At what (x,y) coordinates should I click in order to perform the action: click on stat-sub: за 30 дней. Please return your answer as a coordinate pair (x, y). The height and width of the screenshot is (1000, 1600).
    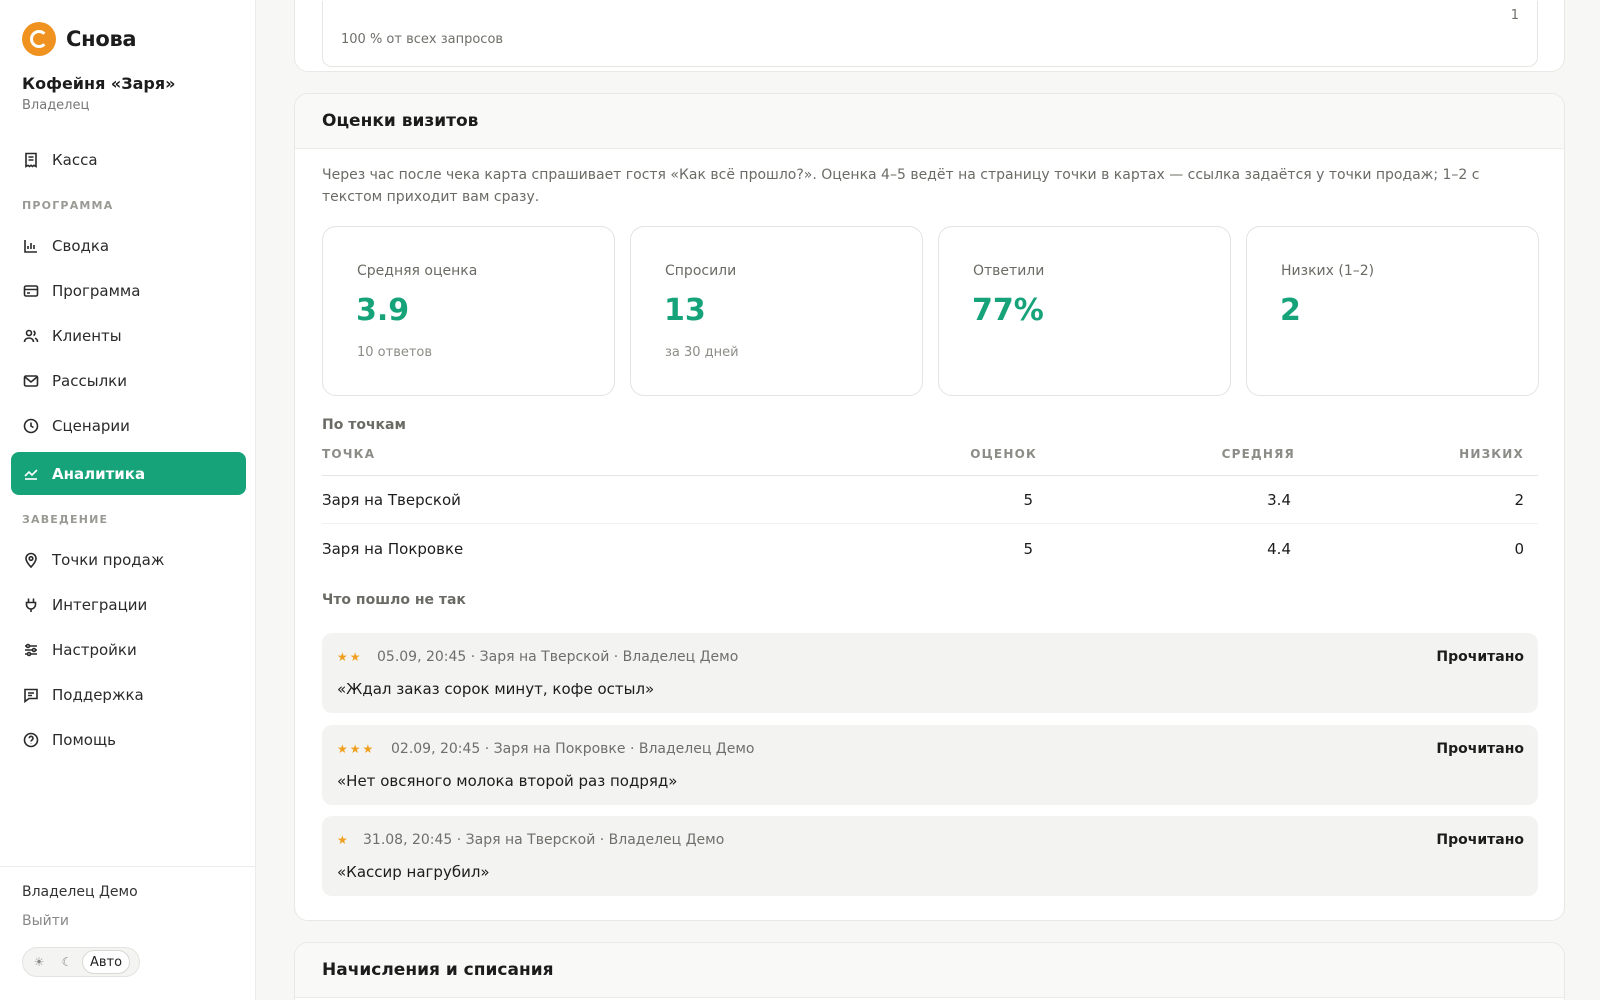
    Looking at the image, I should click on (702, 352).